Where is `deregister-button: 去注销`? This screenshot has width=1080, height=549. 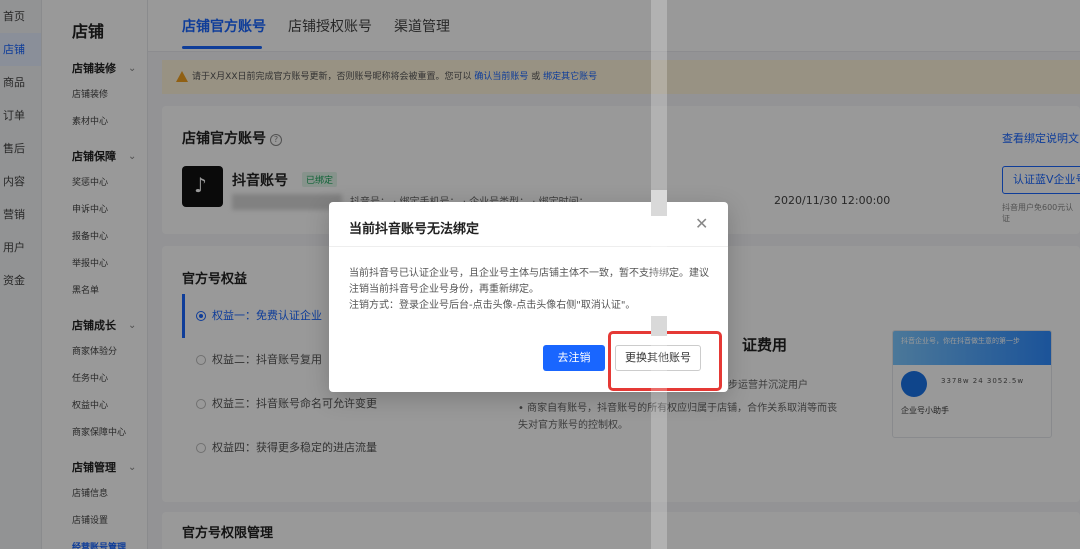
deregister-button: 去注销 is located at coordinates (574, 358).